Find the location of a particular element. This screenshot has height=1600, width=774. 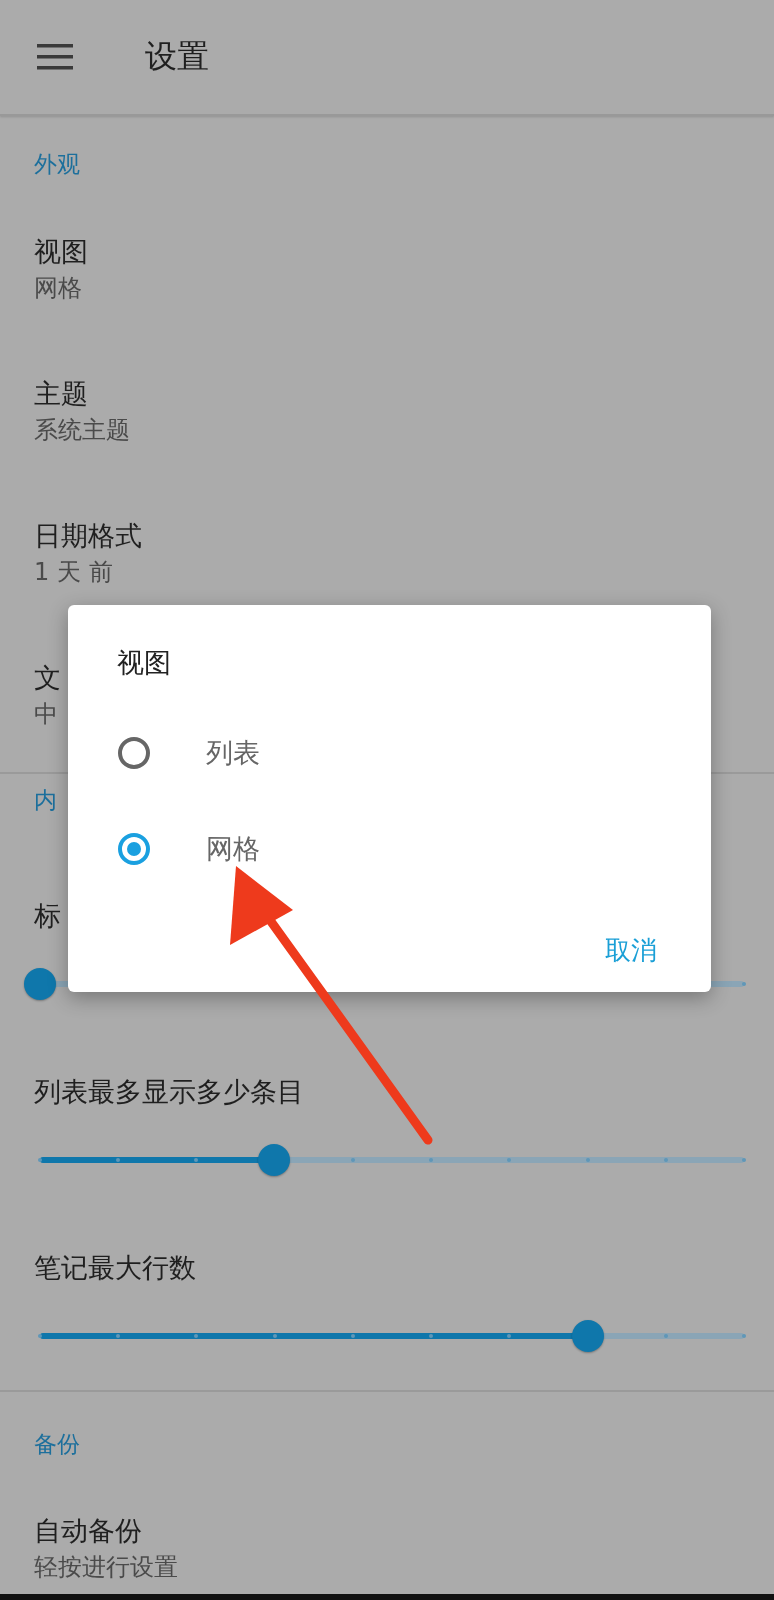

radio-option: 列表 is located at coordinates (389, 753).